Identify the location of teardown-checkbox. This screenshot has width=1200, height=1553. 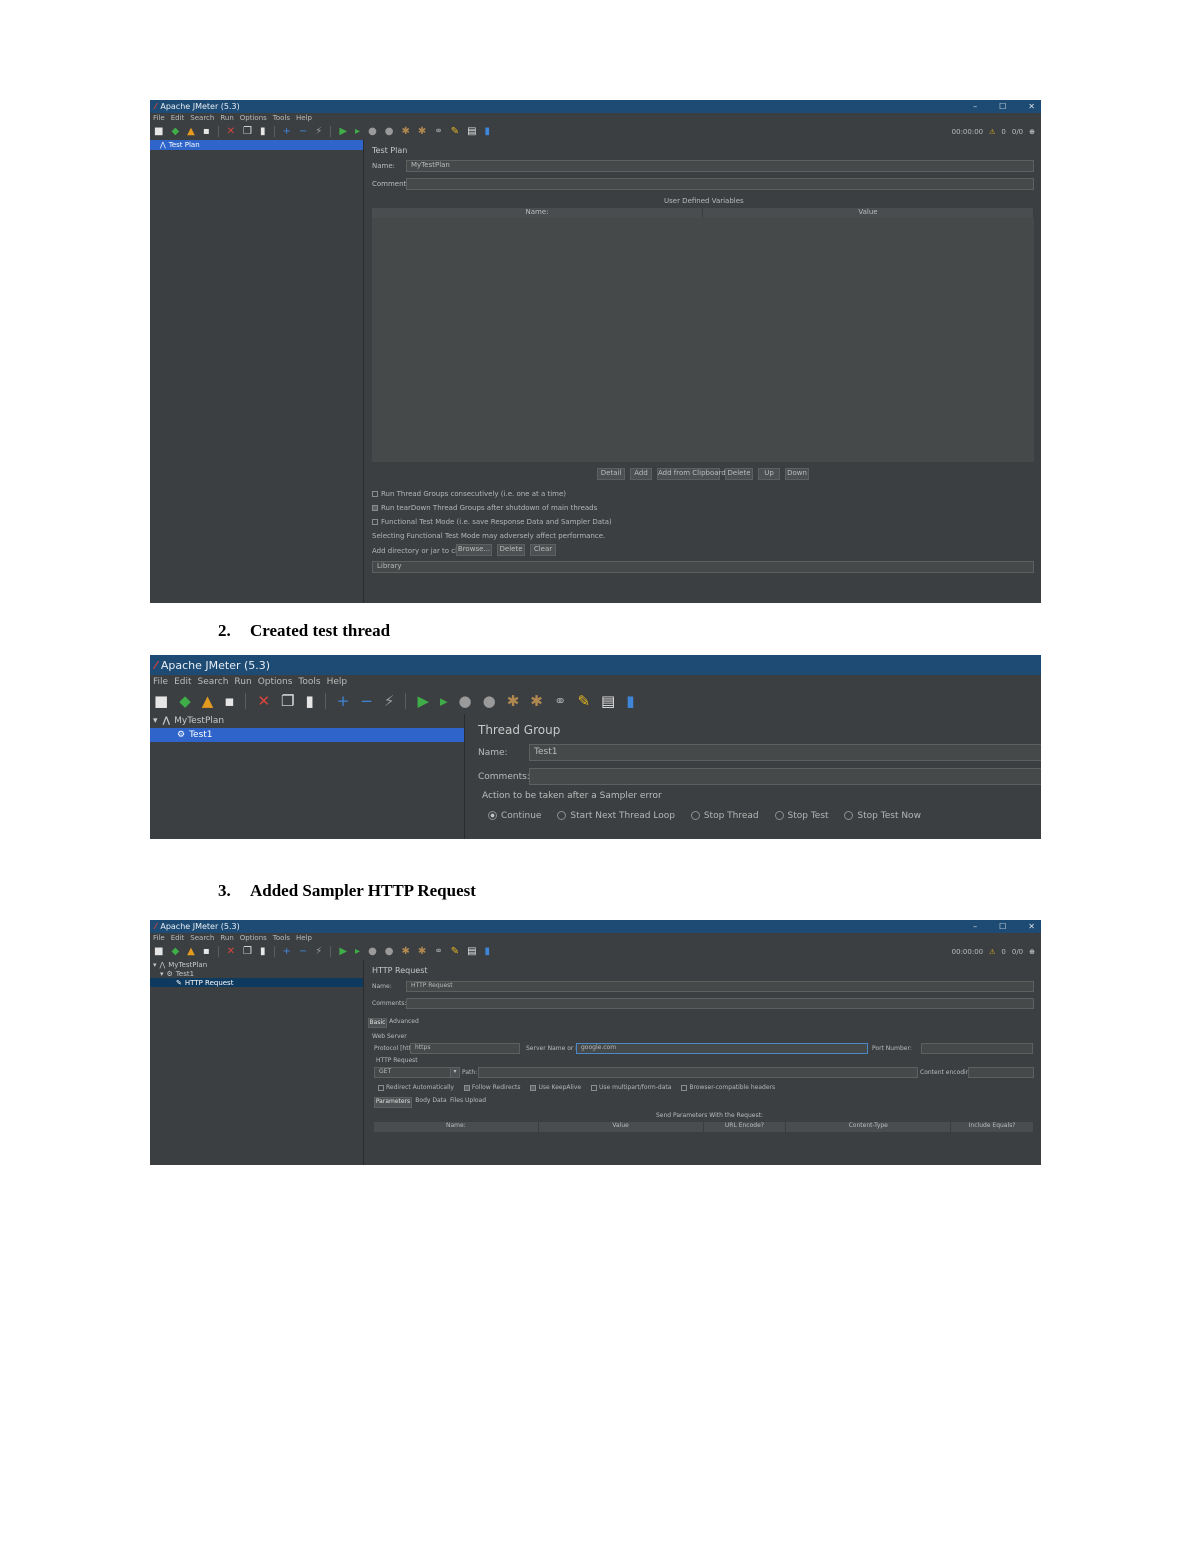
(375, 508).